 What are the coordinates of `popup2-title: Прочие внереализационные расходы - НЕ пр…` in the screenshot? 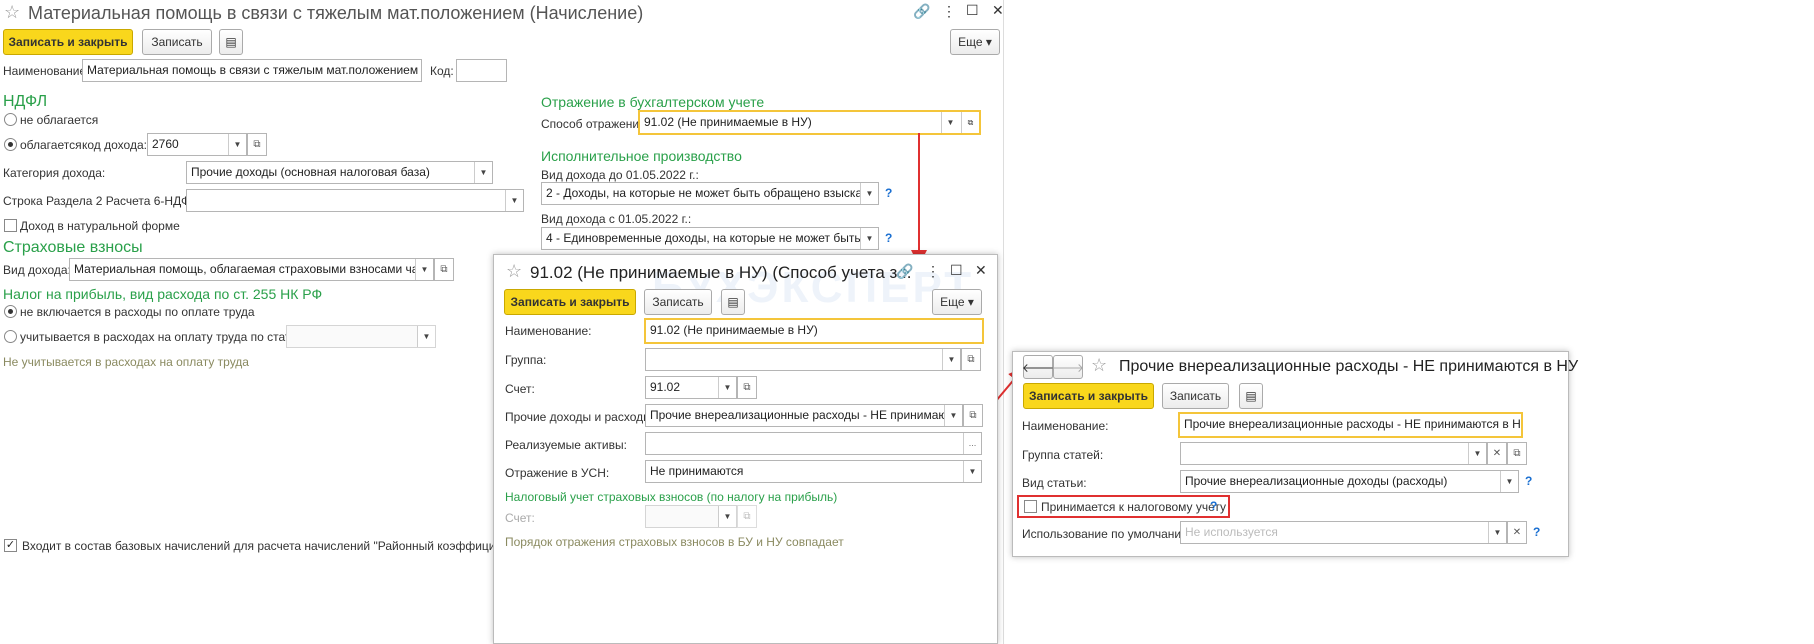 It's located at (1349, 366).